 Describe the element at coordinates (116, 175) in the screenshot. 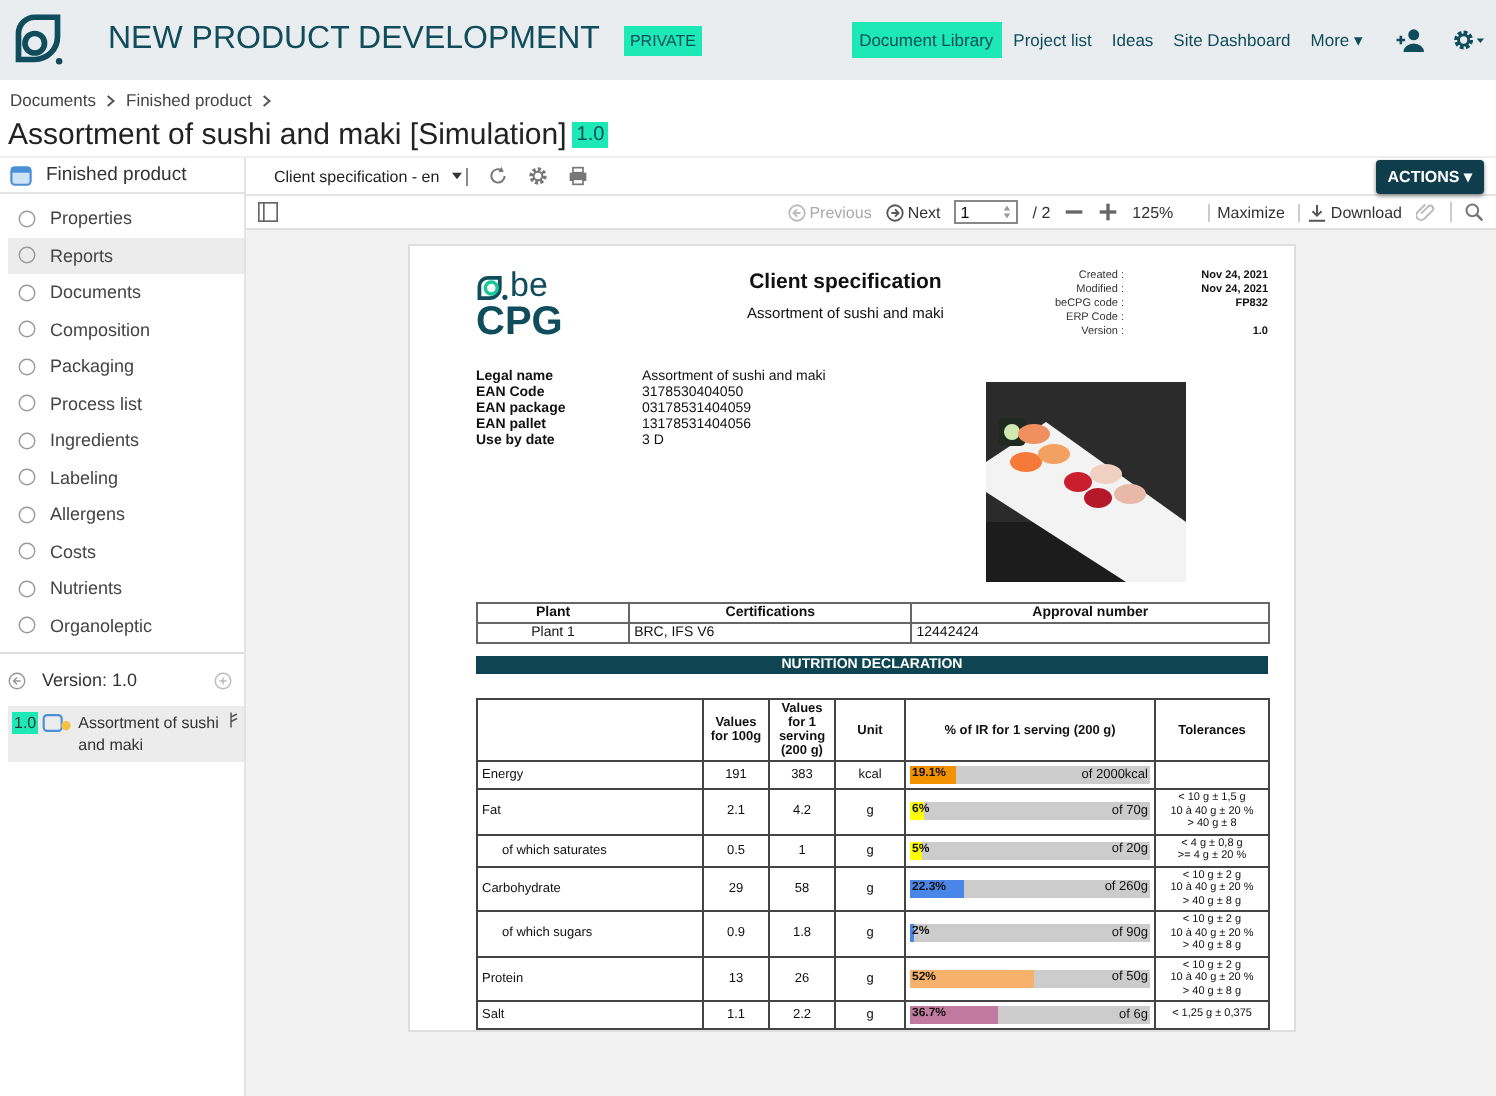

I see `sidebar-header-label: Finished product` at that location.